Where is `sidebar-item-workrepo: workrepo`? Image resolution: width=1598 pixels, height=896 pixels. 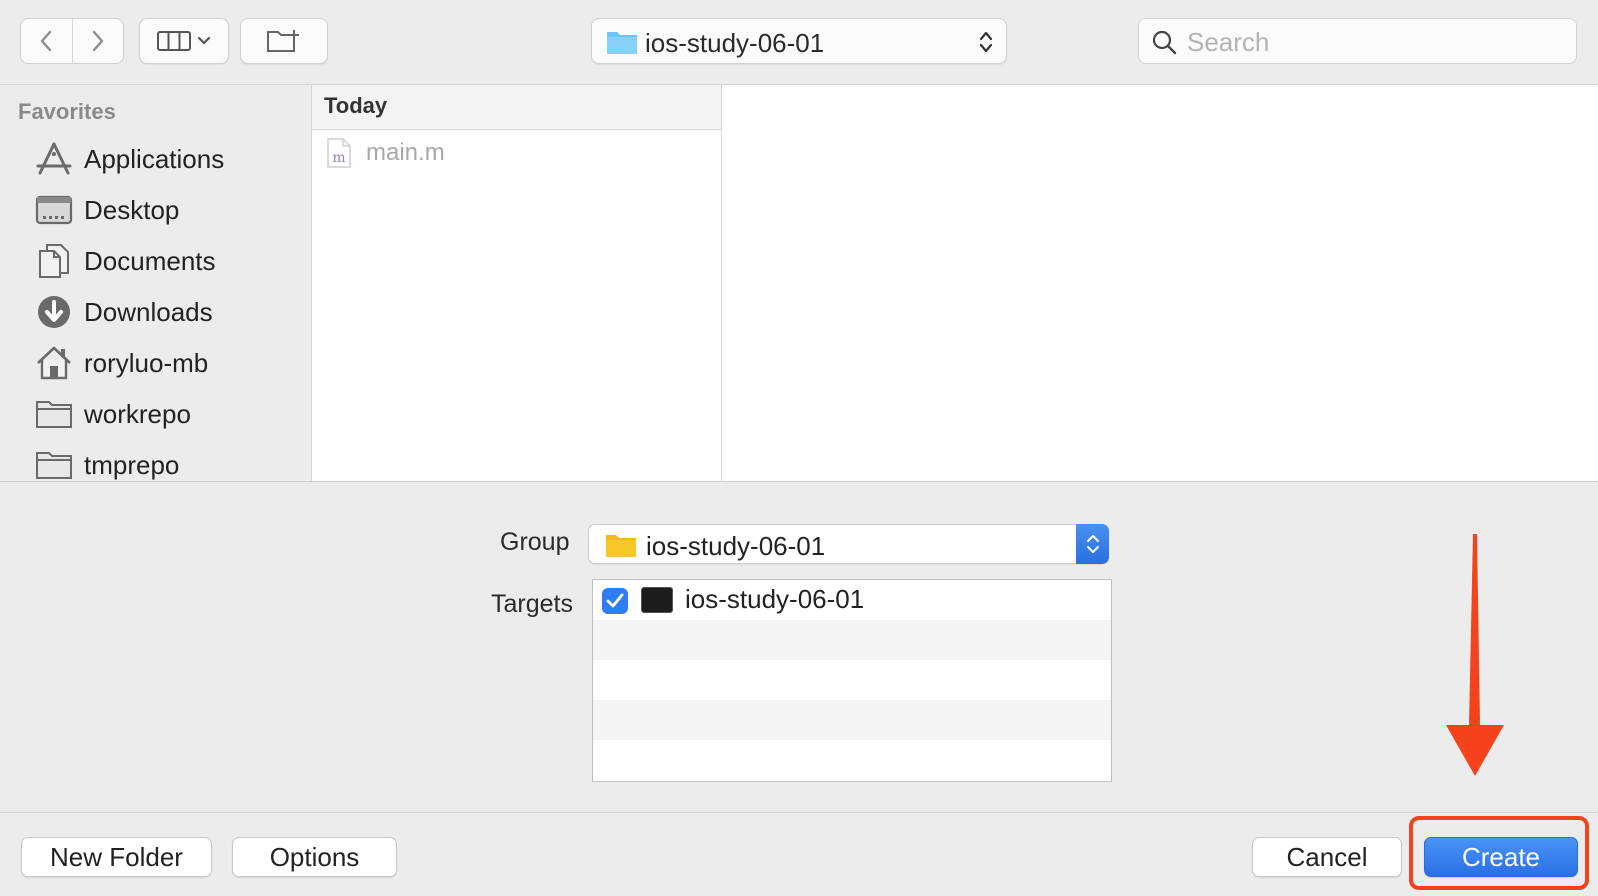
sidebar-item-workrepo: workrepo is located at coordinates (169, 414).